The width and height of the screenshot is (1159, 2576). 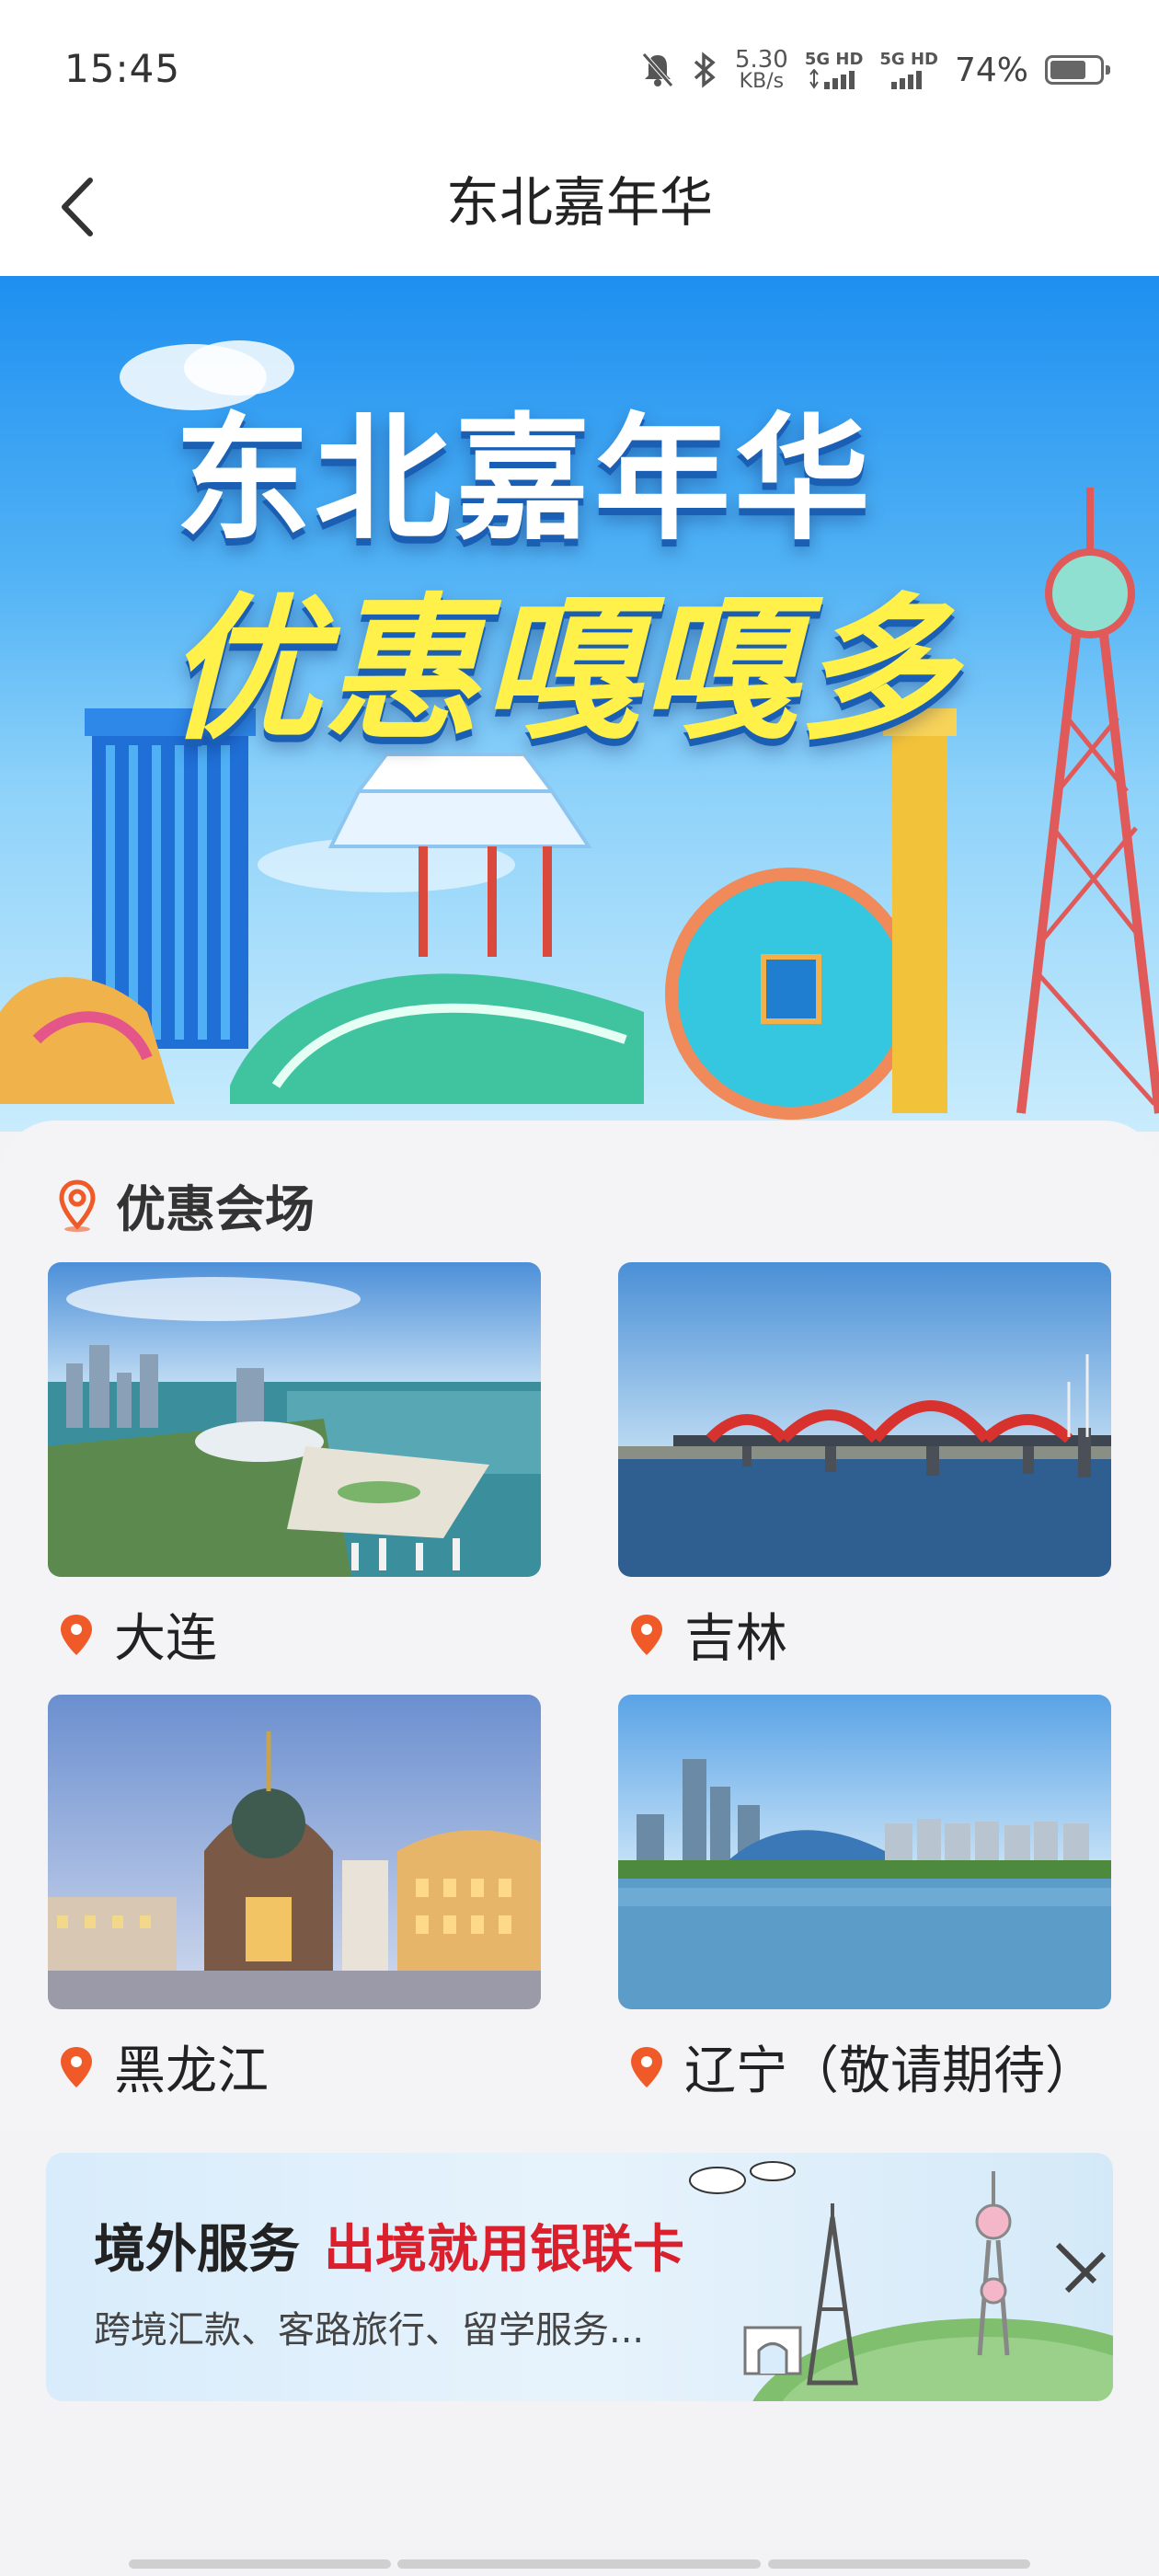 I want to click on city-caption: 吉林, so click(x=864, y=1634).